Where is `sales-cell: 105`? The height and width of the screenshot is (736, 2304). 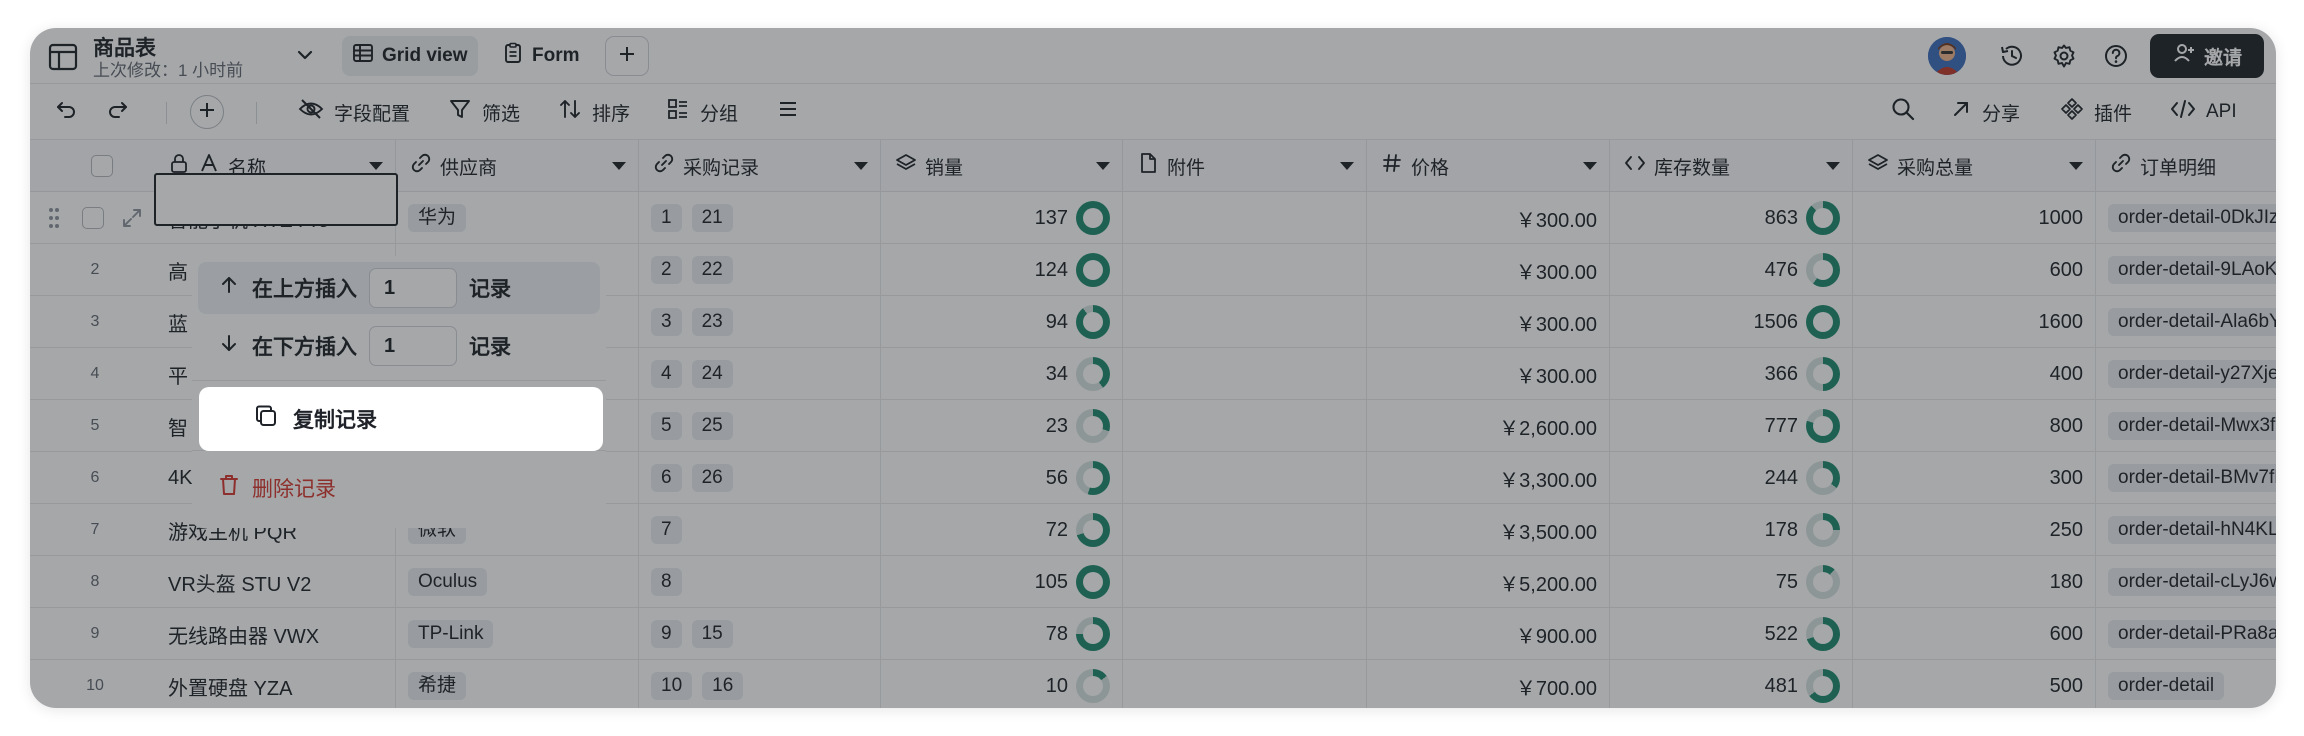 sales-cell: 105 is located at coordinates (1002, 582).